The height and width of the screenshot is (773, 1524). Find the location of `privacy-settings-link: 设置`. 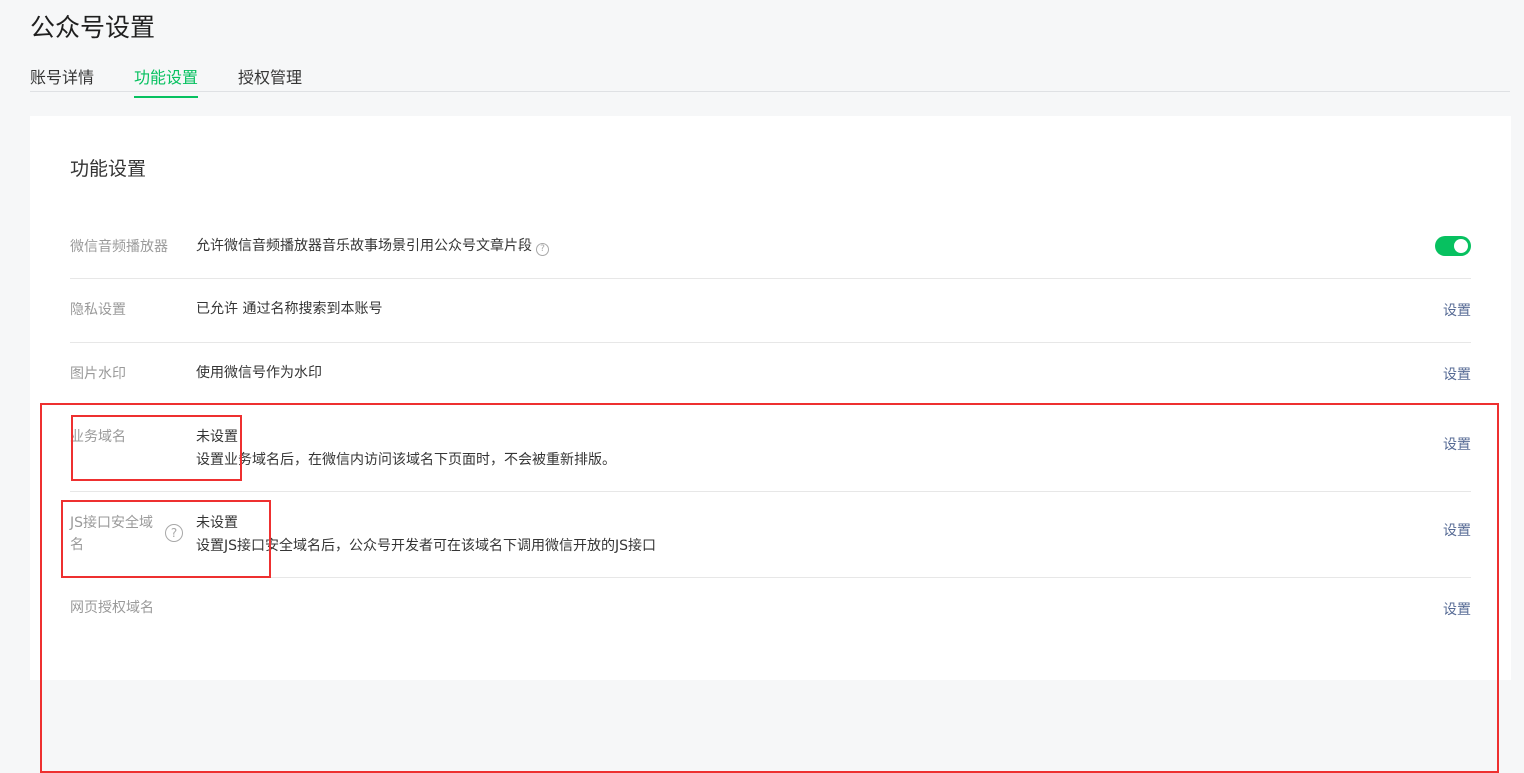

privacy-settings-link: 设置 is located at coordinates (1457, 310).